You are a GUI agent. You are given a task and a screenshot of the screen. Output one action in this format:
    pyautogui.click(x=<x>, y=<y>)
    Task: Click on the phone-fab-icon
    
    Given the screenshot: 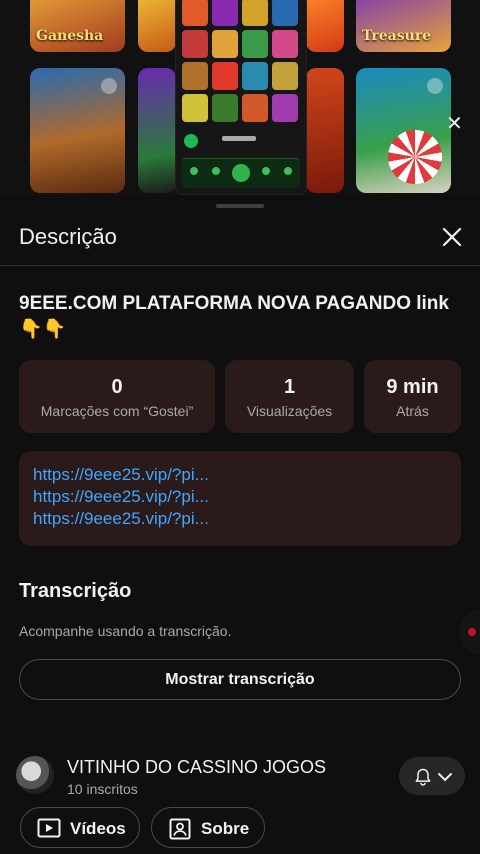 What is the action you would take?
    pyautogui.click(x=241, y=173)
    